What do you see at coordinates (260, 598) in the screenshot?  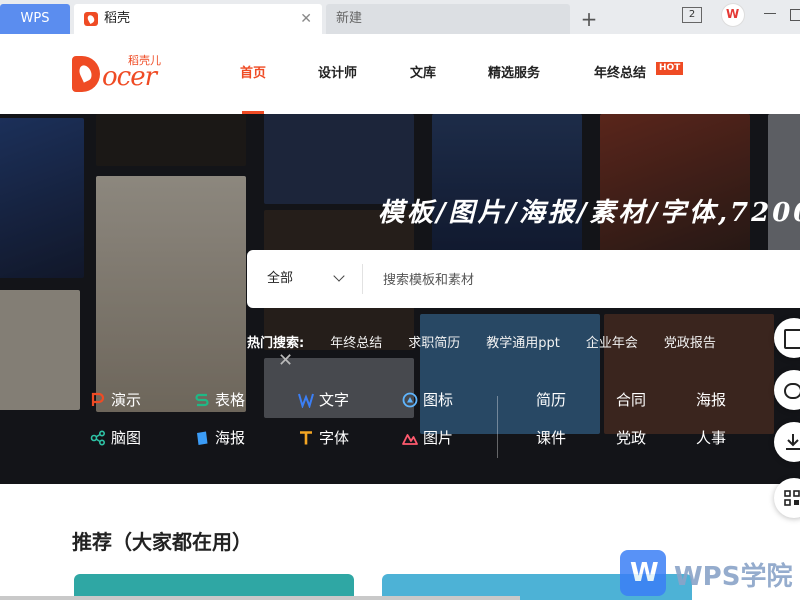 I see `horizontal-scrollbar` at bounding box center [260, 598].